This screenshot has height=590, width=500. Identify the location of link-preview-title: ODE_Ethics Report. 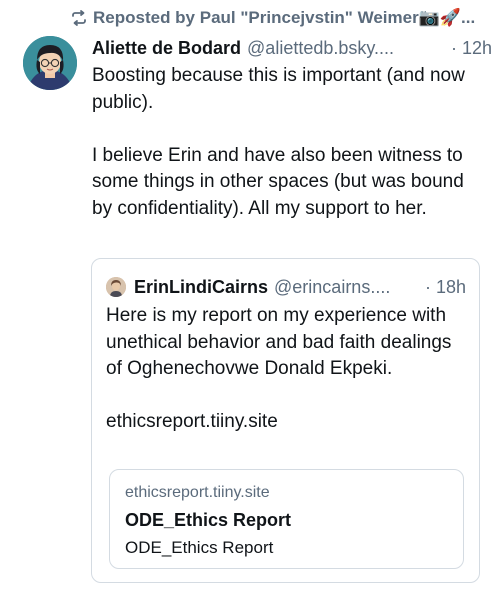
(208, 520).